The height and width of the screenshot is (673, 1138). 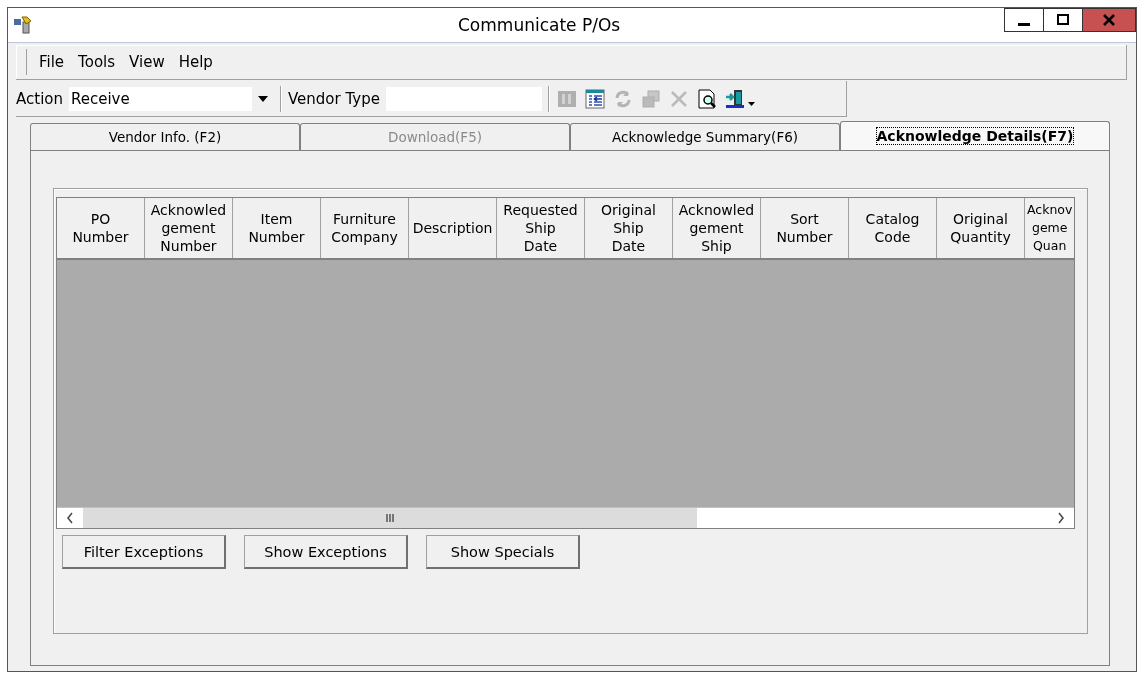 What do you see at coordinates (1049, 228) in the screenshot?
I see `column-header: Acknov geme Quan` at bounding box center [1049, 228].